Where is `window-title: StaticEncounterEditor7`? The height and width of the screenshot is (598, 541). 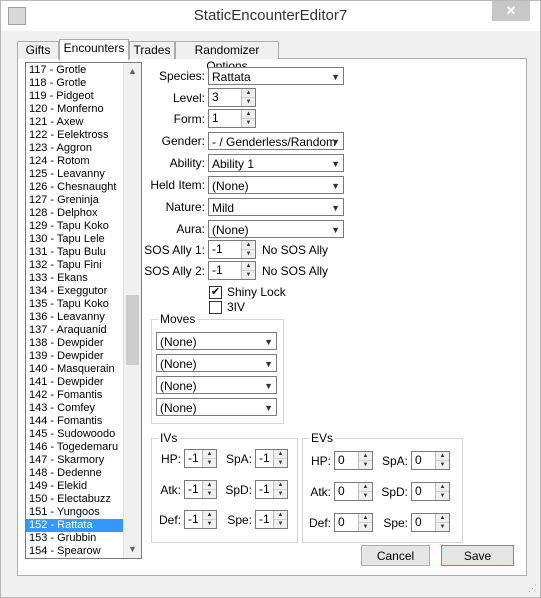 window-title: StaticEncounterEditor7 is located at coordinates (270, 15).